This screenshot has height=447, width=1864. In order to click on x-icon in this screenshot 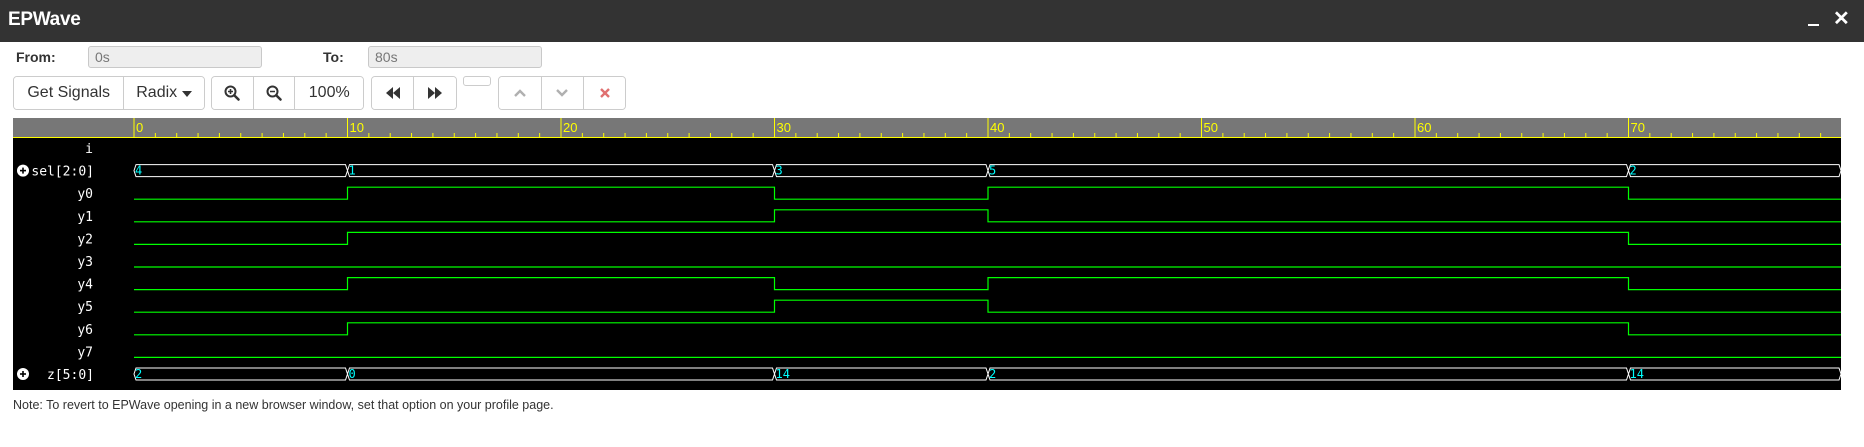, I will do `click(604, 93)`.